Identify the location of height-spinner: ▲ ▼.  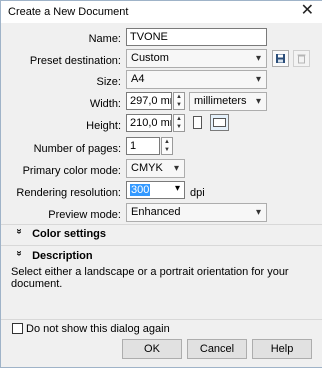
(179, 123).